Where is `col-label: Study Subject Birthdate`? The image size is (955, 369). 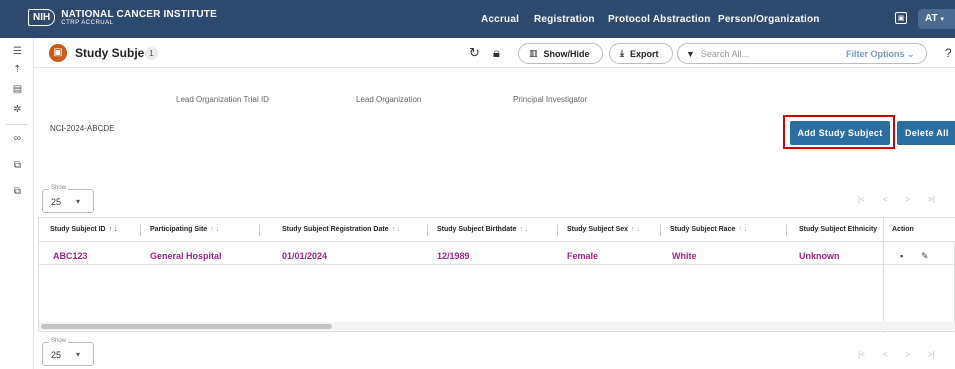
col-label: Study Subject Birthdate is located at coordinates (477, 229).